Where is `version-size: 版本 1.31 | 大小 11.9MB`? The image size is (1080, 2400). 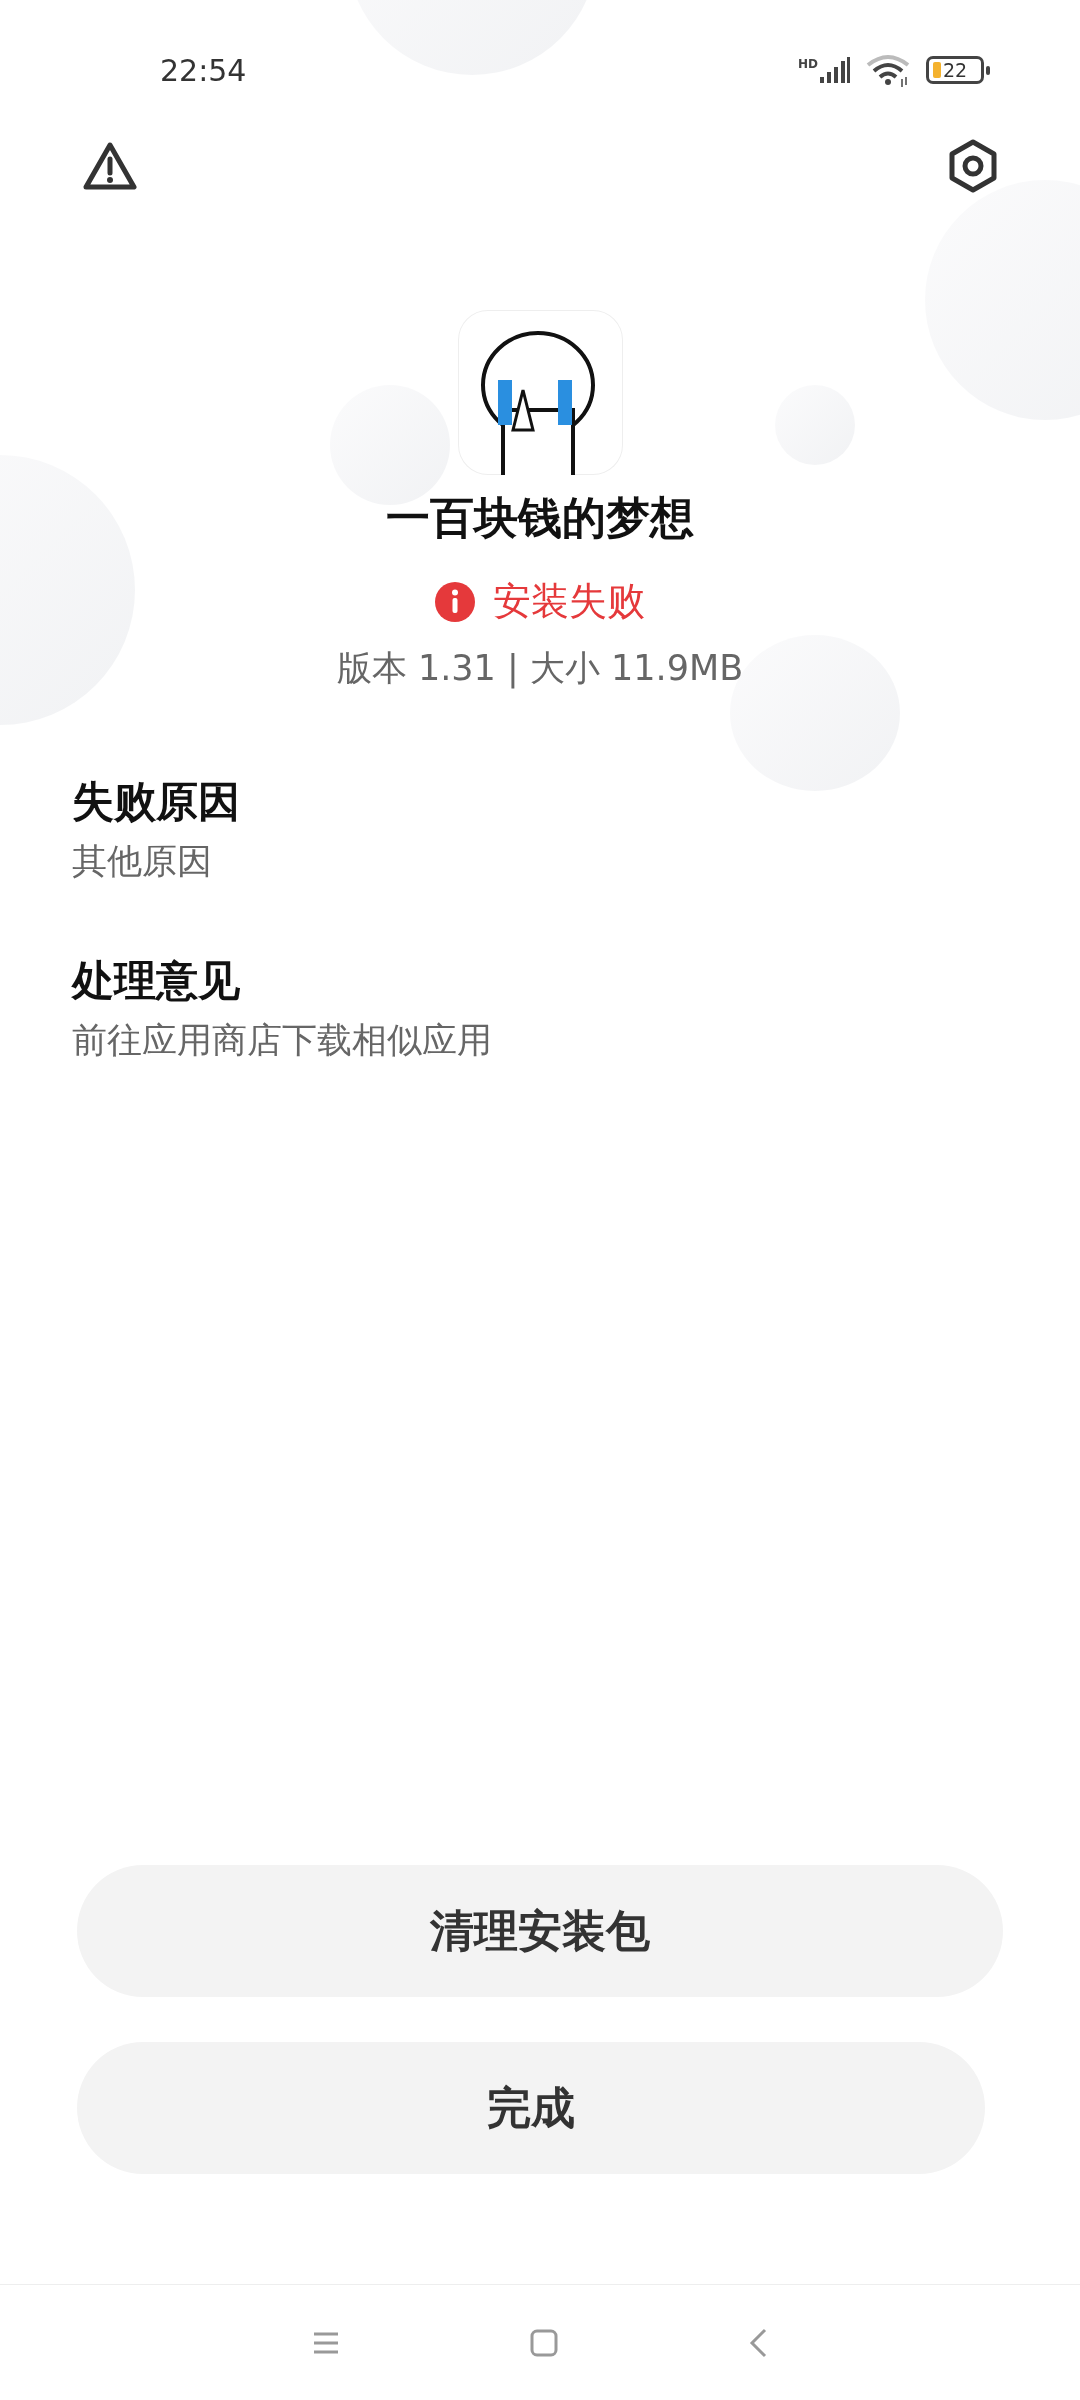 version-size: 版本 1.31 | 大小 11.9MB is located at coordinates (540, 669).